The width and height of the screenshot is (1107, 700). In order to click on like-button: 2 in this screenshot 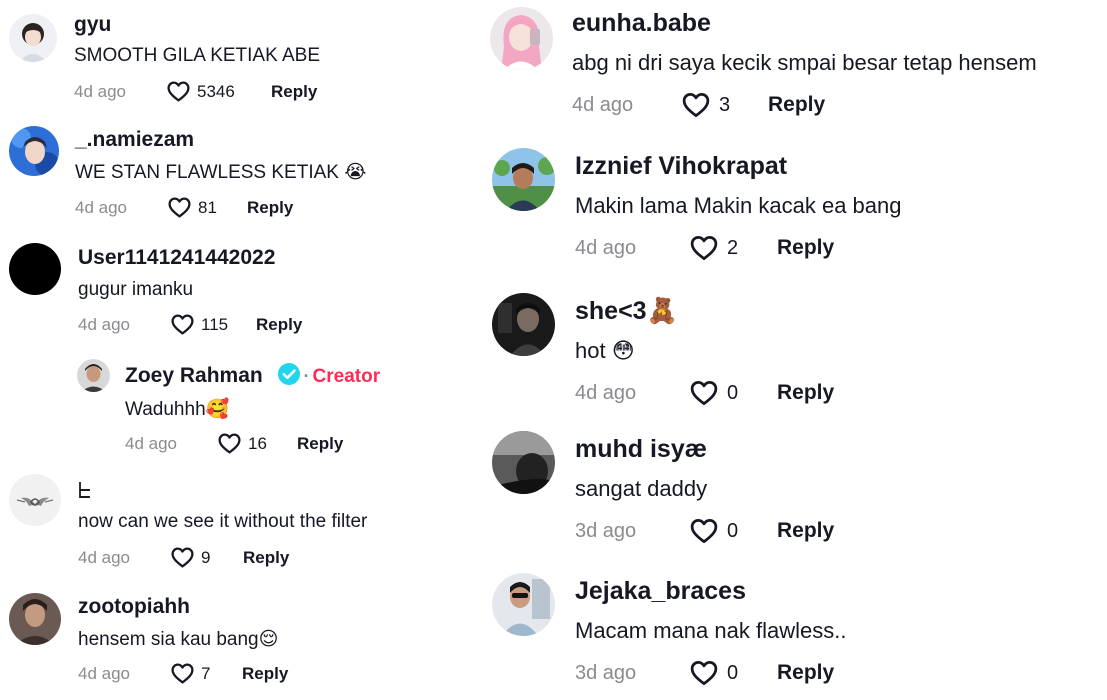, I will do `click(713, 248)`.